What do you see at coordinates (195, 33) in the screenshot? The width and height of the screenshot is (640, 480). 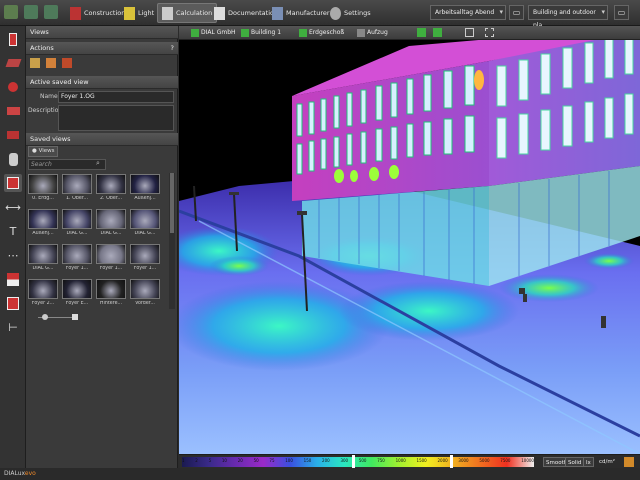 I see `site-icon` at bounding box center [195, 33].